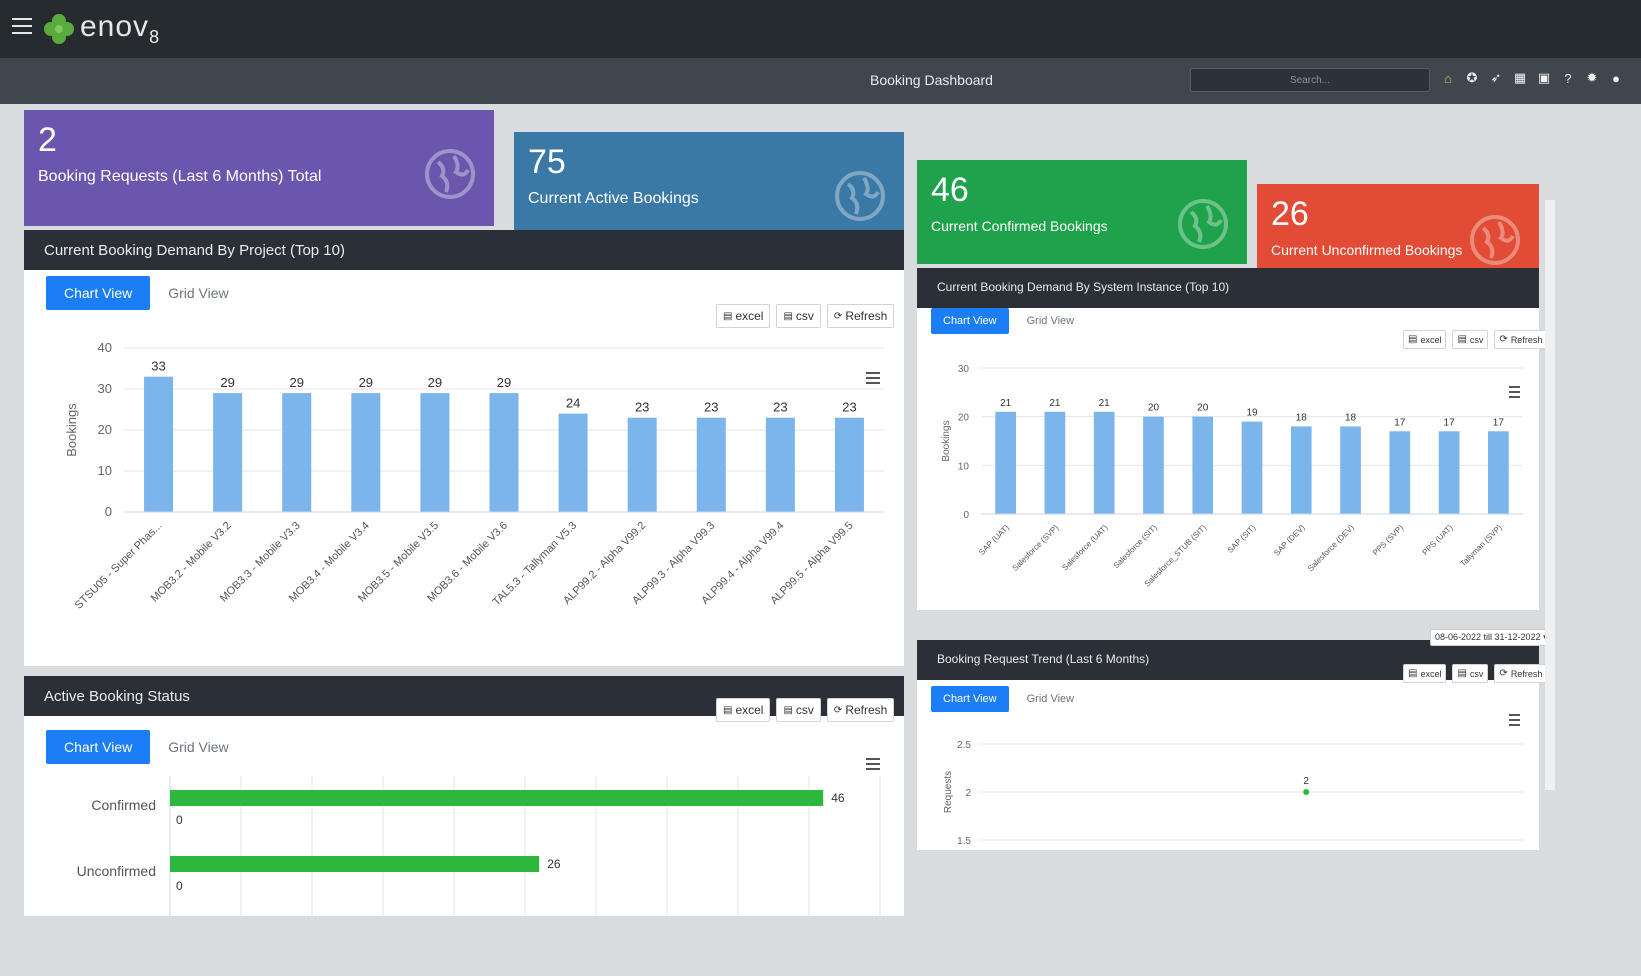 The image size is (1641, 976). I want to click on home-icon: ⌂, so click(1448, 78).